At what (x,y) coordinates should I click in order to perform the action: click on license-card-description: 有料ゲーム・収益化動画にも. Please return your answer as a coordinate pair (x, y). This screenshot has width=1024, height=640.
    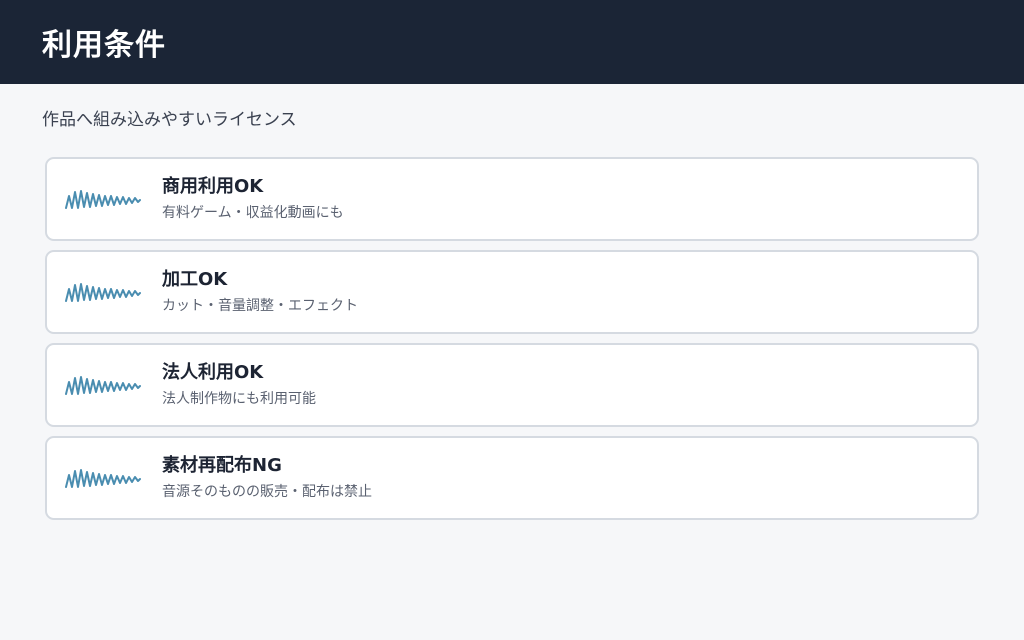
    Looking at the image, I should click on (253, 213).